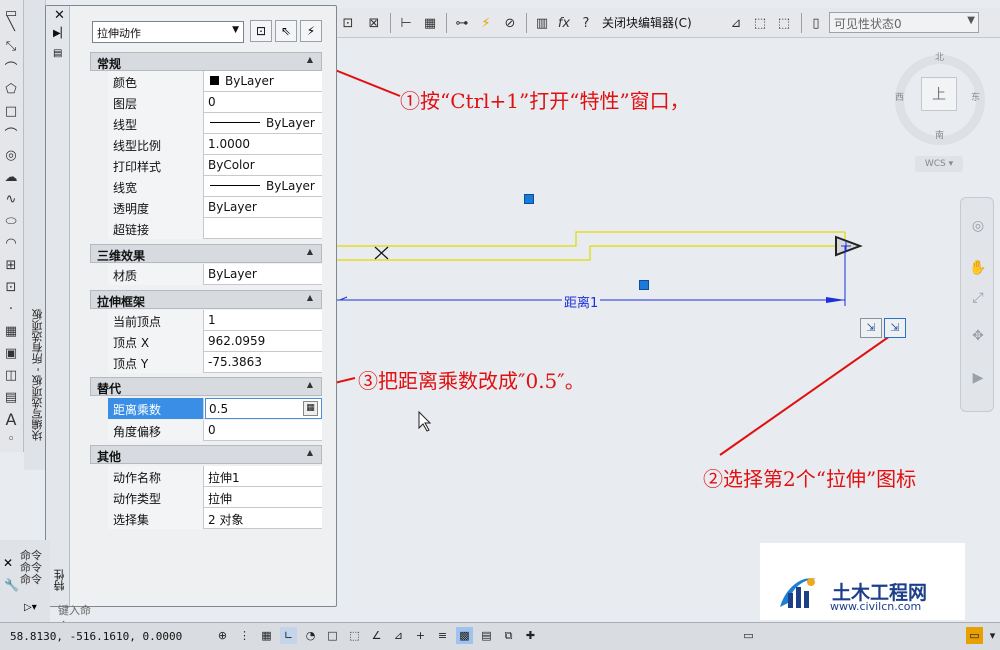  What do you see at coordinates (11, 243) in the screenshot?
I see `ellipse-arc-icon: ◠` at bounding box center [11, 243].